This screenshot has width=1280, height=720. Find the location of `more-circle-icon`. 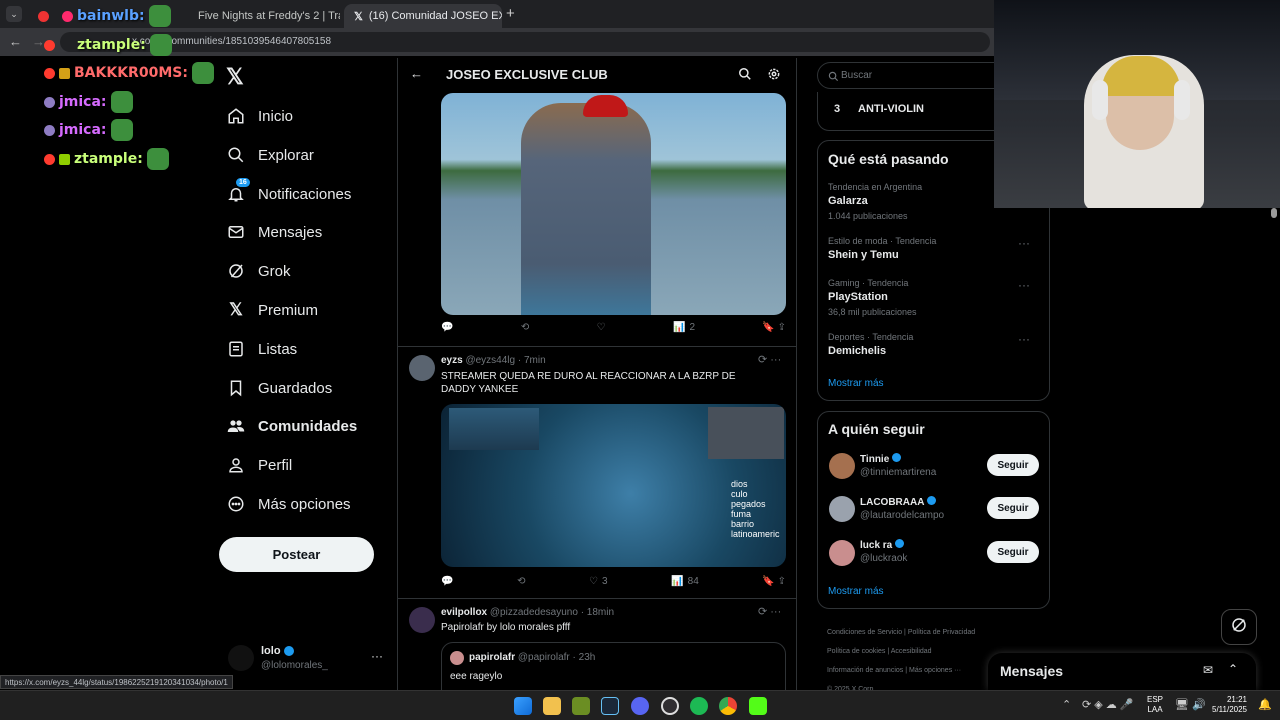

more-circle-icon is located at coordinates (236, 504).